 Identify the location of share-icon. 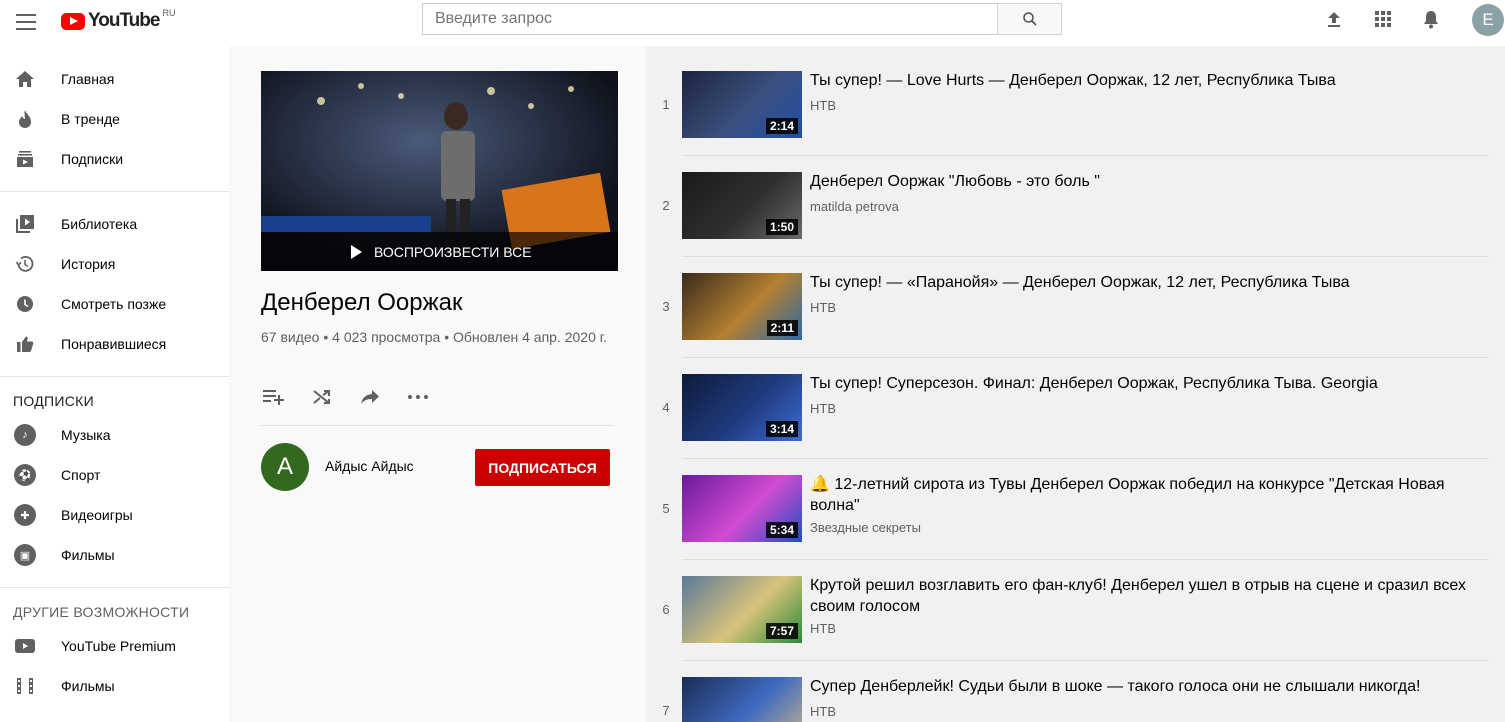
(369, 397).